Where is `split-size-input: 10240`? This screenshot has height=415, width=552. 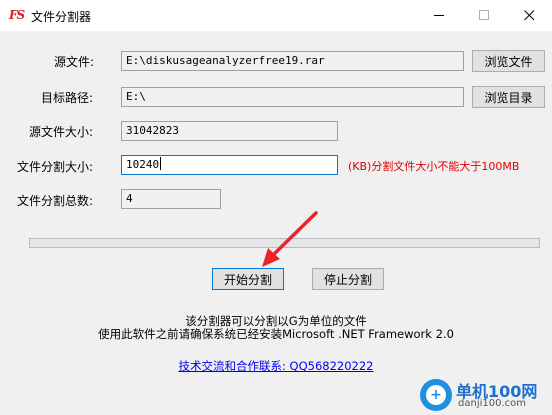
split-size-input: 10240 is located at coordinates (229, 165).